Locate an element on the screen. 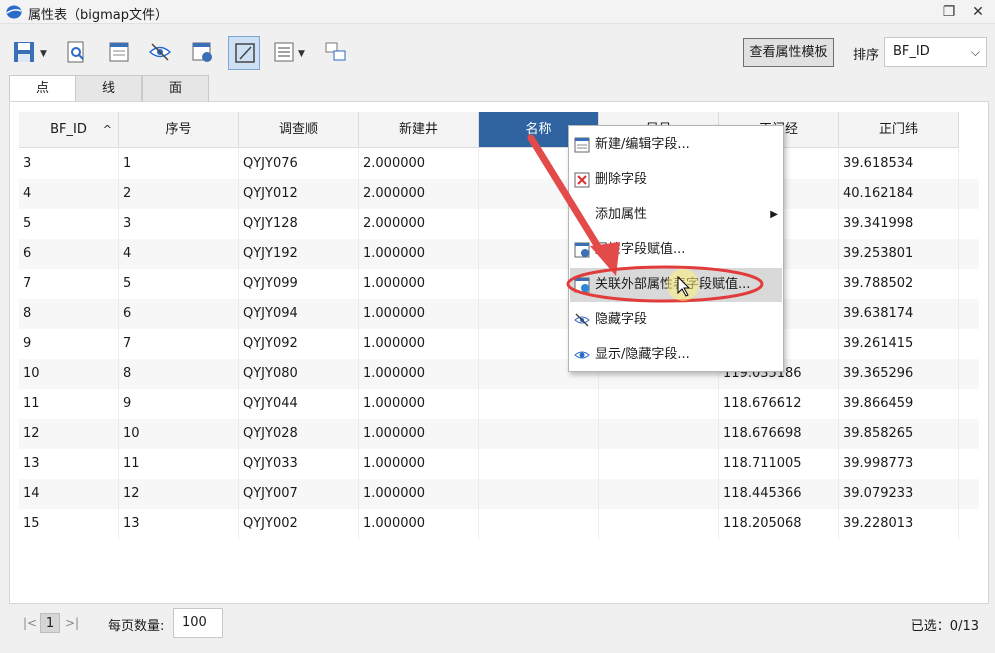 The height and width of the screenshot is (653, 995). view-attribute-template-button: 查看属性模板 is located at coordinates (788, 52).